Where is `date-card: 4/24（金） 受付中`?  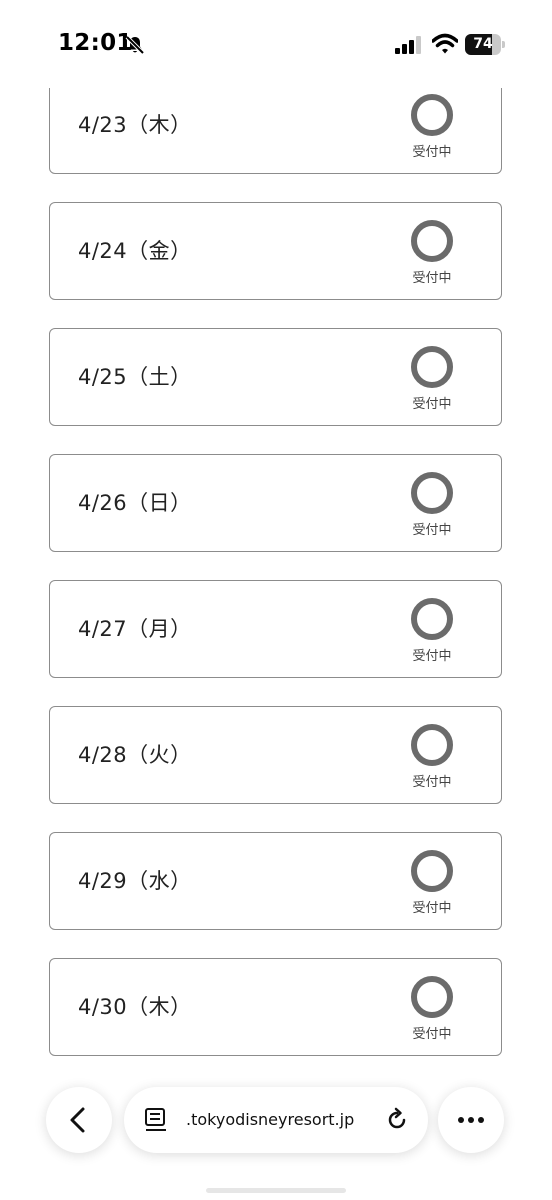
date-card: 4/24（金） 受付中 is located at coordinates (275, 251).